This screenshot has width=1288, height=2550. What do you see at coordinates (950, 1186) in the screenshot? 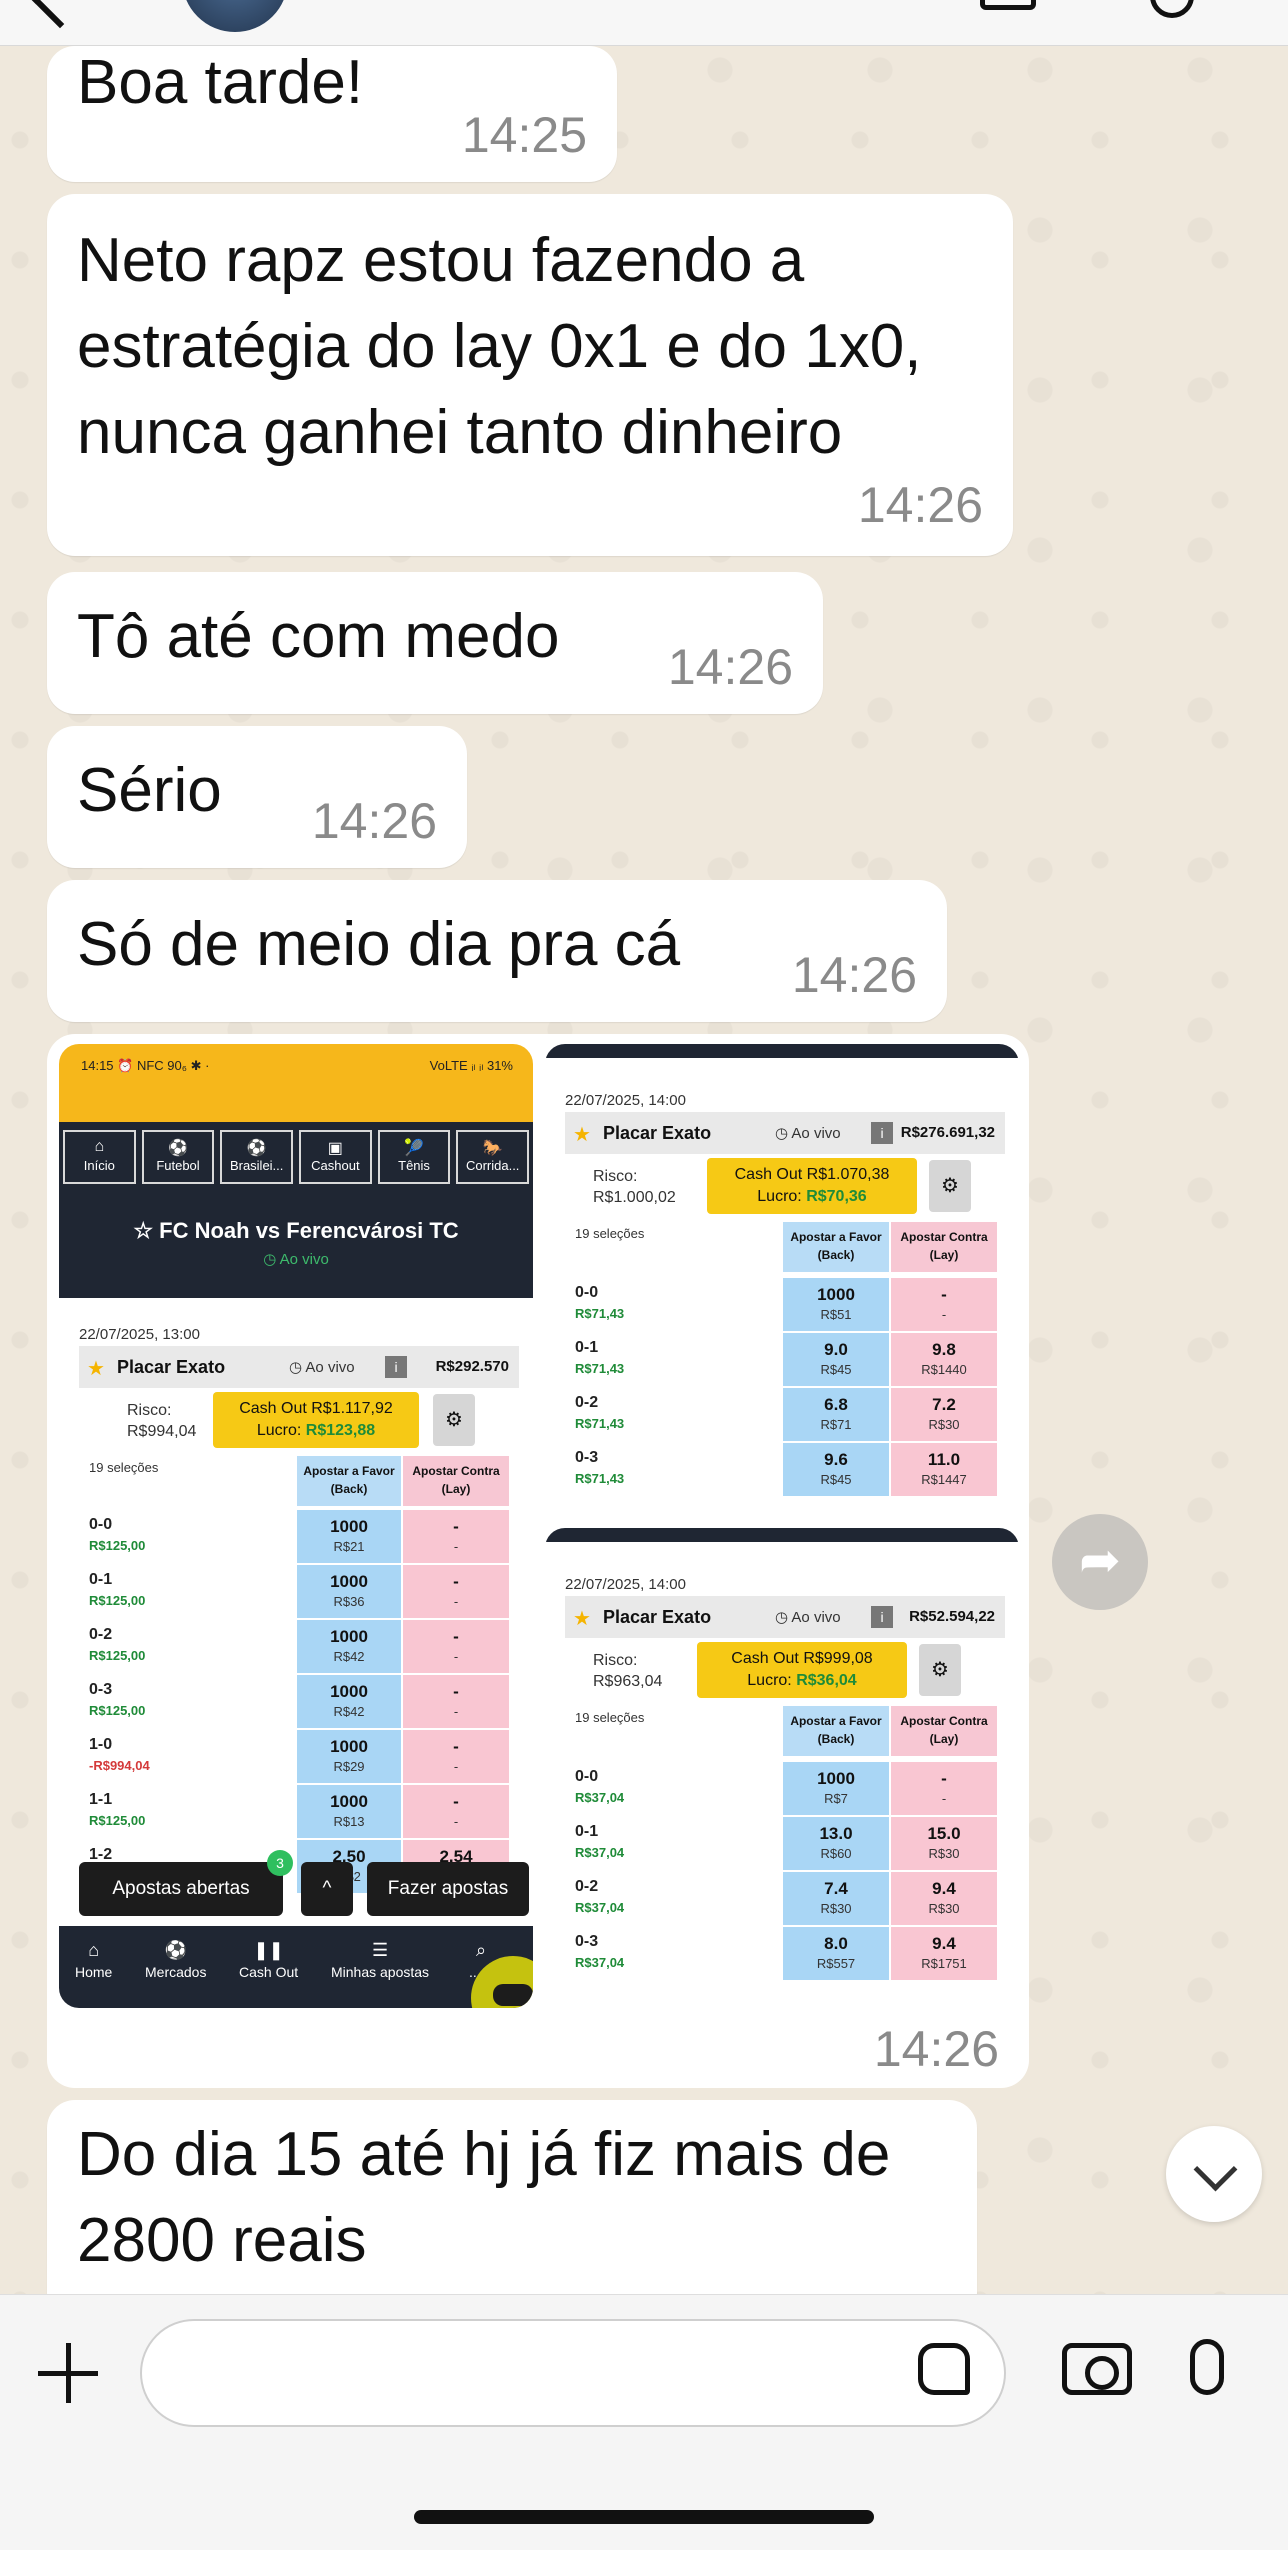
I see `gear-icon: ⚙` at bounding box center [950, 1186].